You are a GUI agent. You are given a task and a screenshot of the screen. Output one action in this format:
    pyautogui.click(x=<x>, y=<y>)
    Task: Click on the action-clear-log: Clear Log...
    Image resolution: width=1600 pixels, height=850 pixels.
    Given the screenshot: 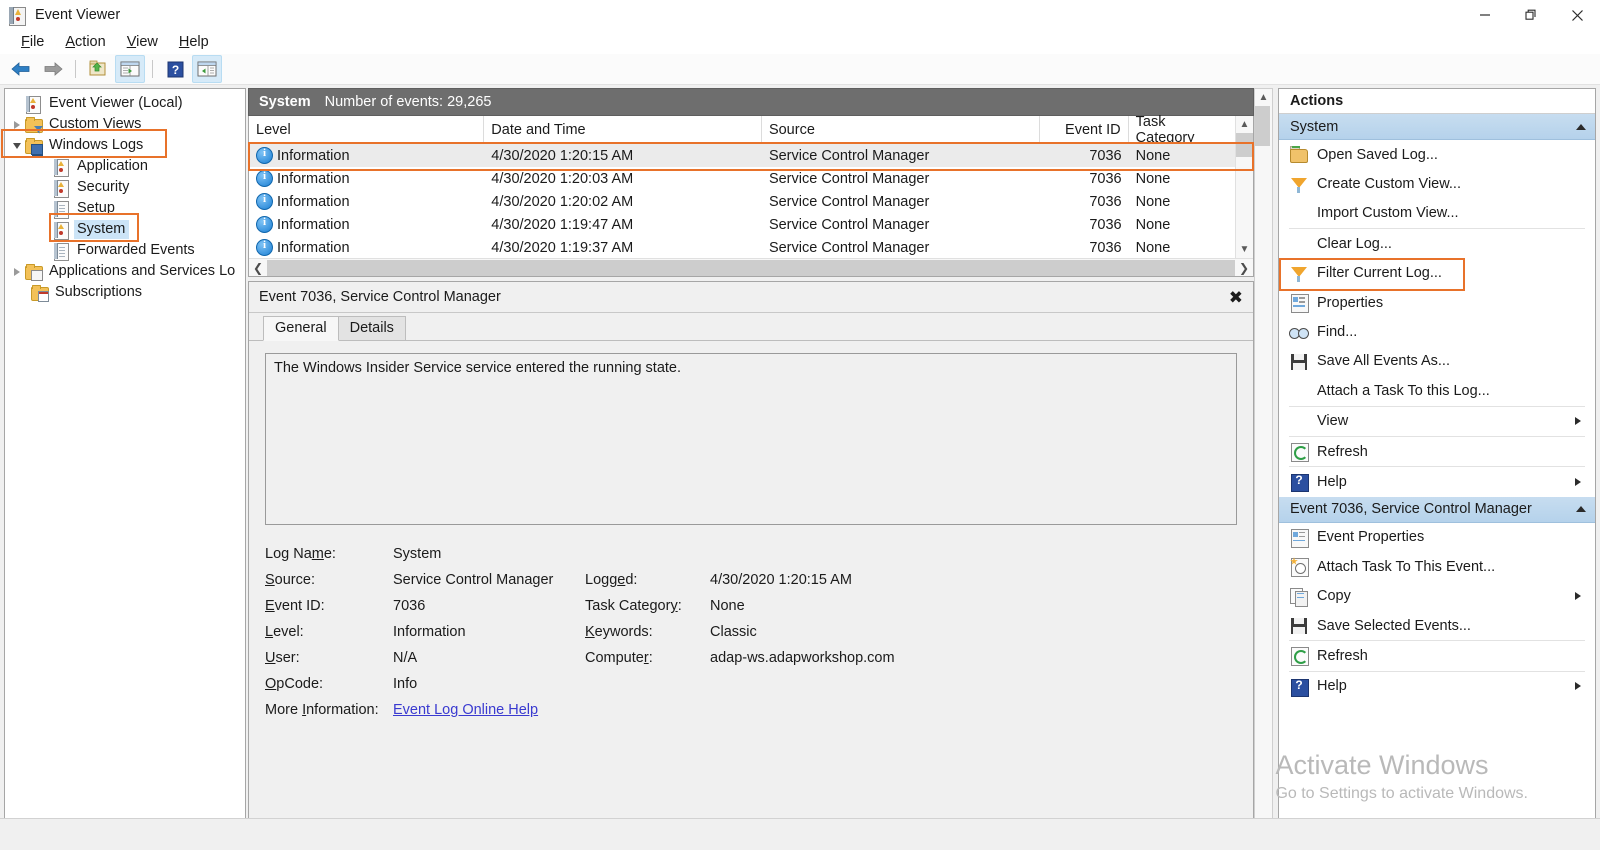 What is the action you would take?
    pyautogui.click(x=1437, y=243)
    